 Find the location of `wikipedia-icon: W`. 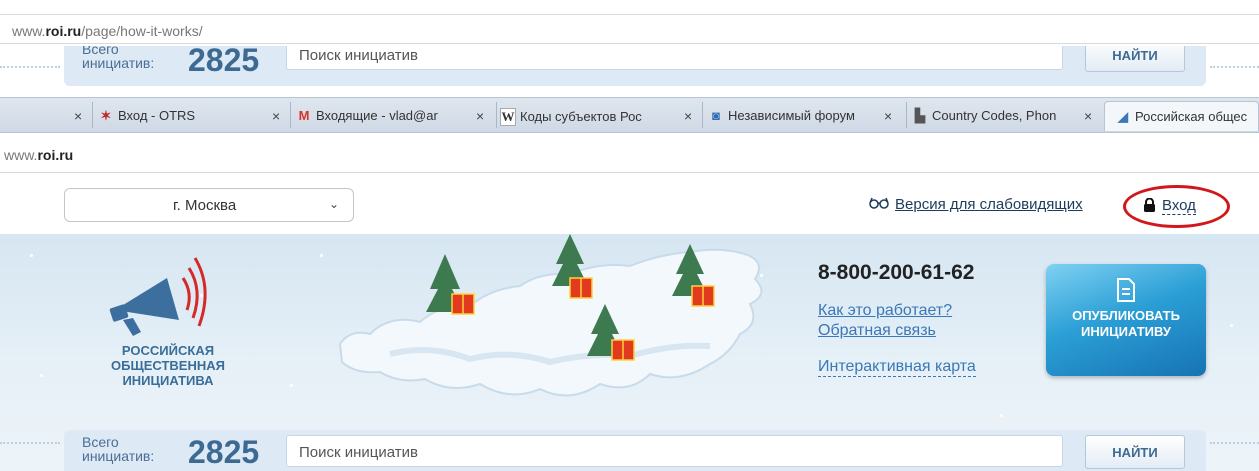

wikipedia-icon: W is located at coordinates (508, 117).